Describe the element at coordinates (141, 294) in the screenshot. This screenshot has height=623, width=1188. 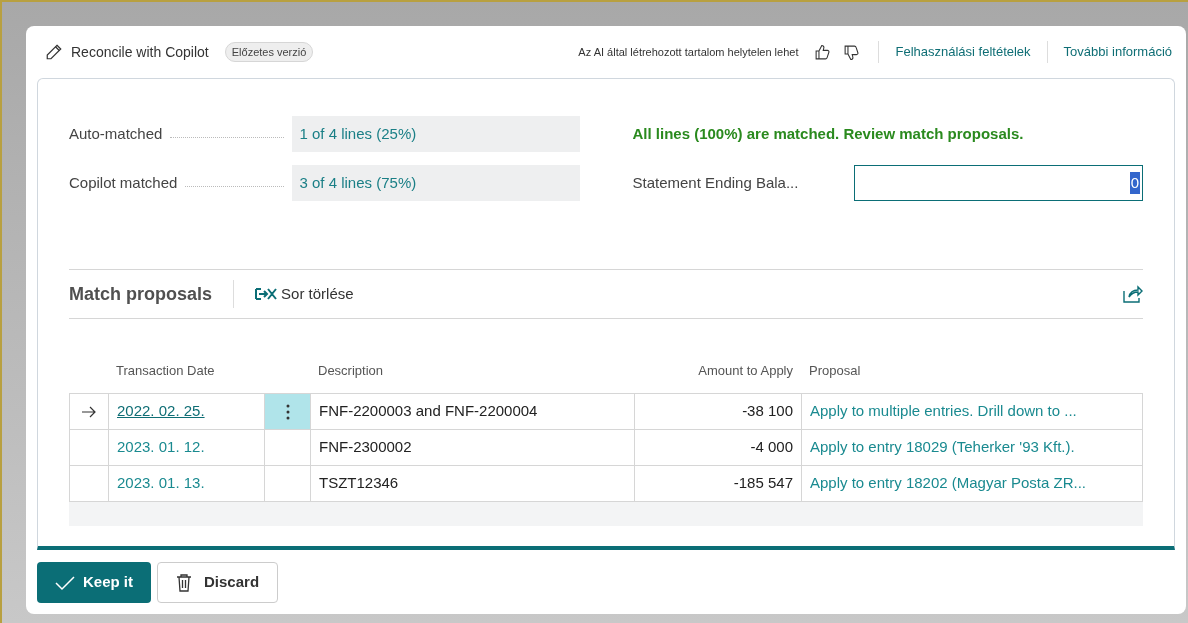
I see `section-title: Match proposals` at that location.